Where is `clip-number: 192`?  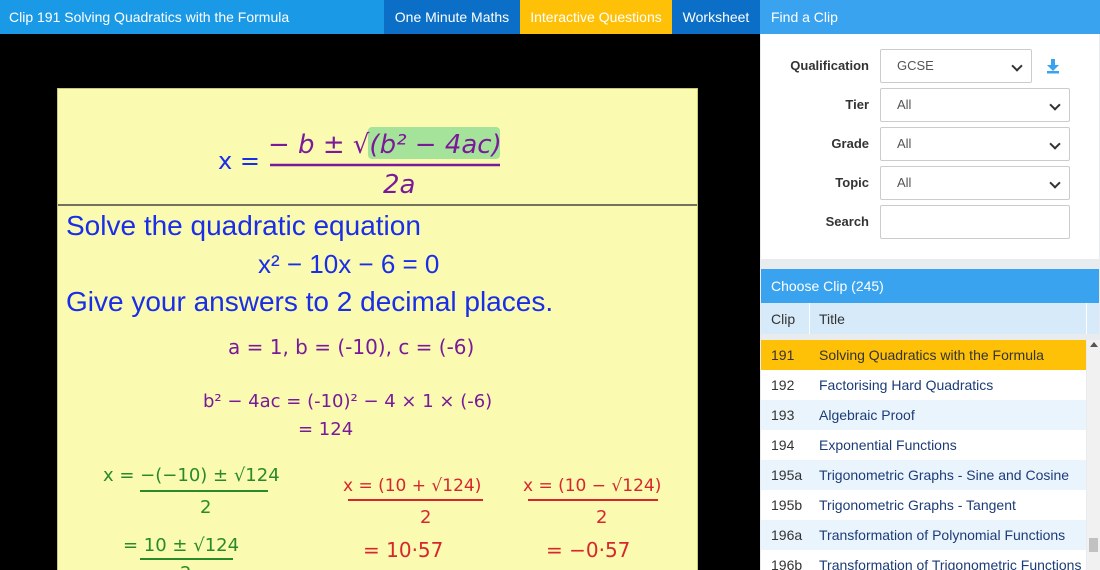
clip-number: 192 is located at coordinates (783, 385).